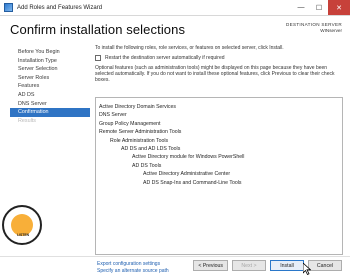 This screenshot has height=275, width=350. Describe the element at coordinates (175, 8) in the screenshot. I see `title-bar: Add Roles and Features Wizard — ☐ ✕` at that location.